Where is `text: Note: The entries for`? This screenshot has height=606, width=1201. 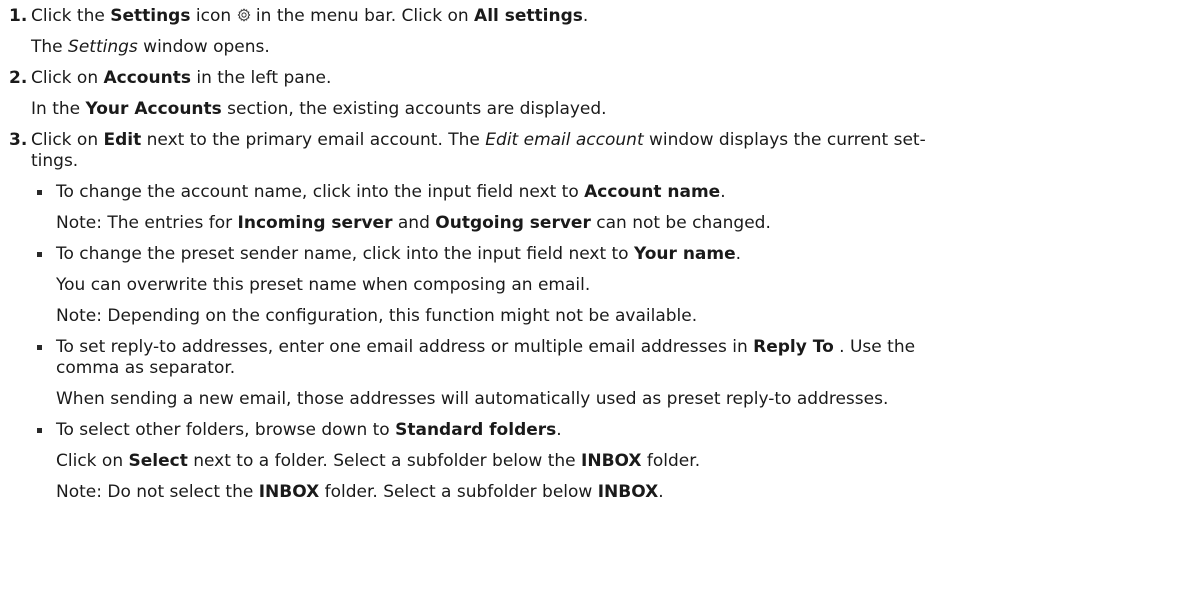
text: Note: The entries for is located at coordinates (147, 223).